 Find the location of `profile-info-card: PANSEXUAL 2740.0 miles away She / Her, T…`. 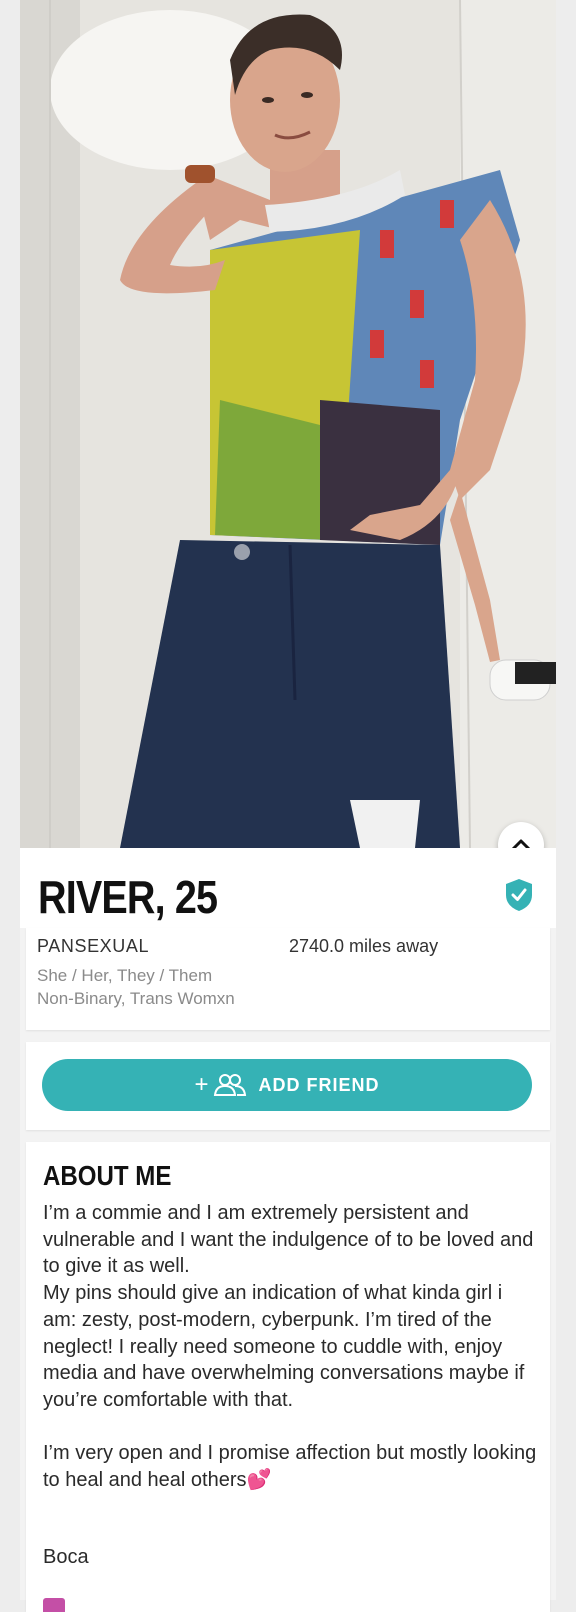

profile-info-card: PANSEXUAL 2740.0 miles away She / Her, T… is located at coordinates (288, 979).